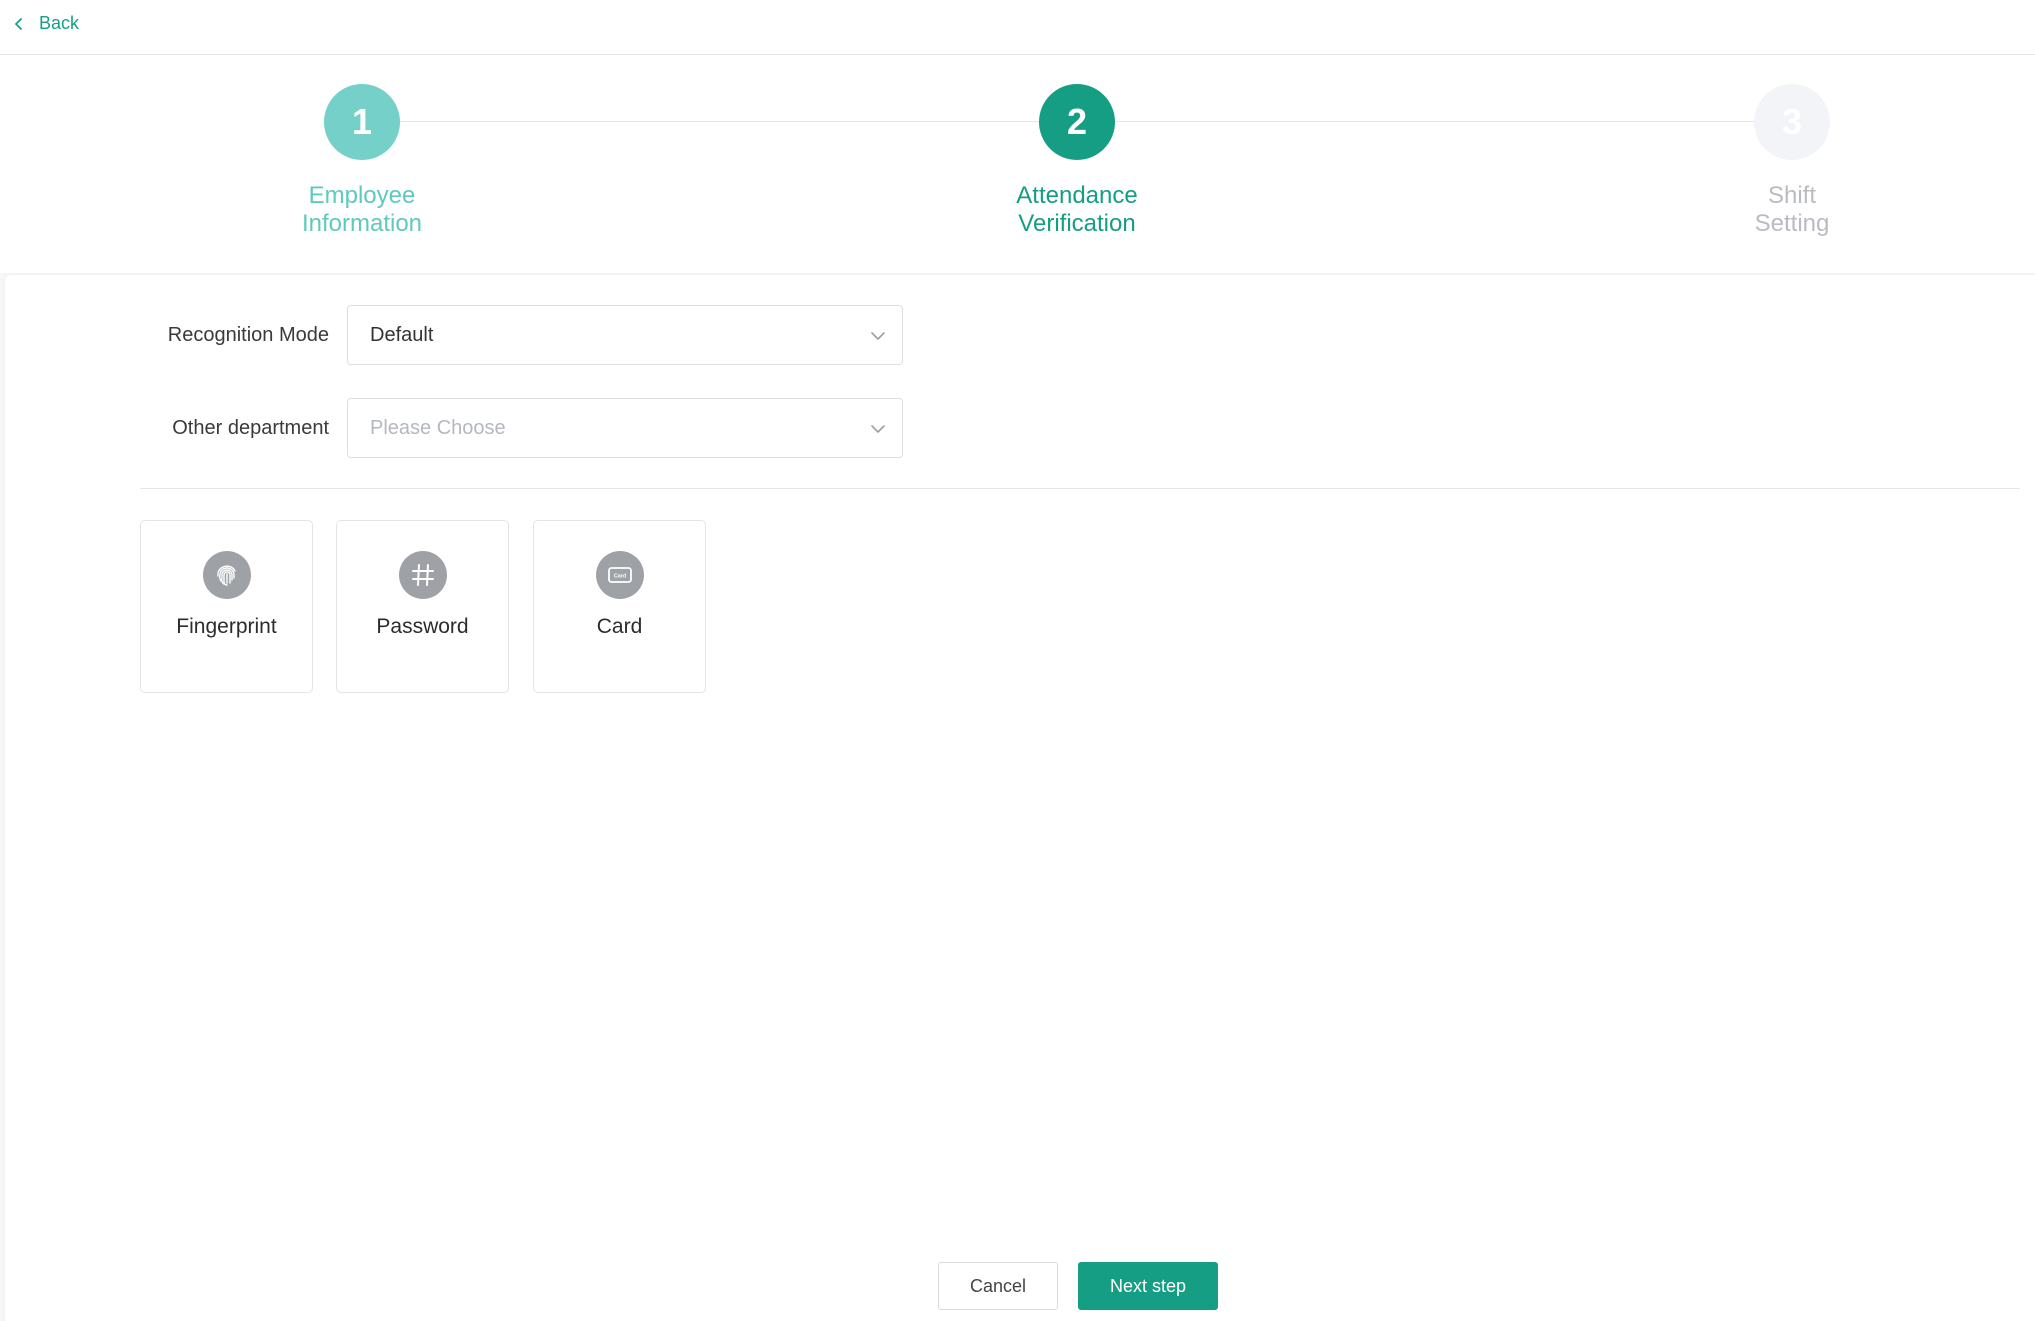  What do you see at coordinates (362, 161) in the screenshot?
I see `step-employee-information: 1 Employee Information` at bounding box center [362, 161].